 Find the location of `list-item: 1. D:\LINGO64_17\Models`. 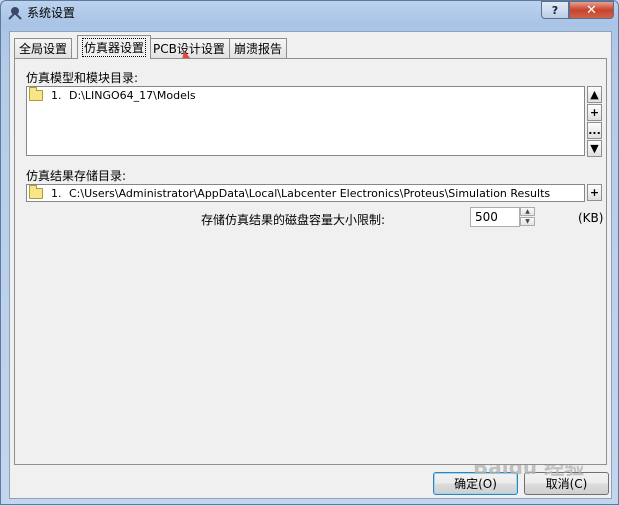

list-item: 1. D:\LINGO64_17\Models is located at coordinates (112, 94).